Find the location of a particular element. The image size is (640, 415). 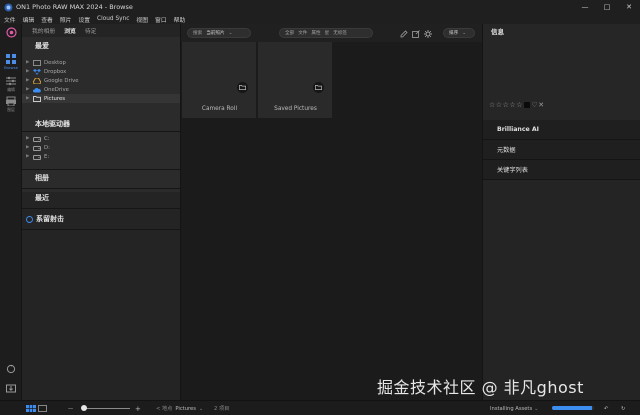

location-breadcrumb: < 地点 Pictures ⌄ is located at coordinates (179, 408).